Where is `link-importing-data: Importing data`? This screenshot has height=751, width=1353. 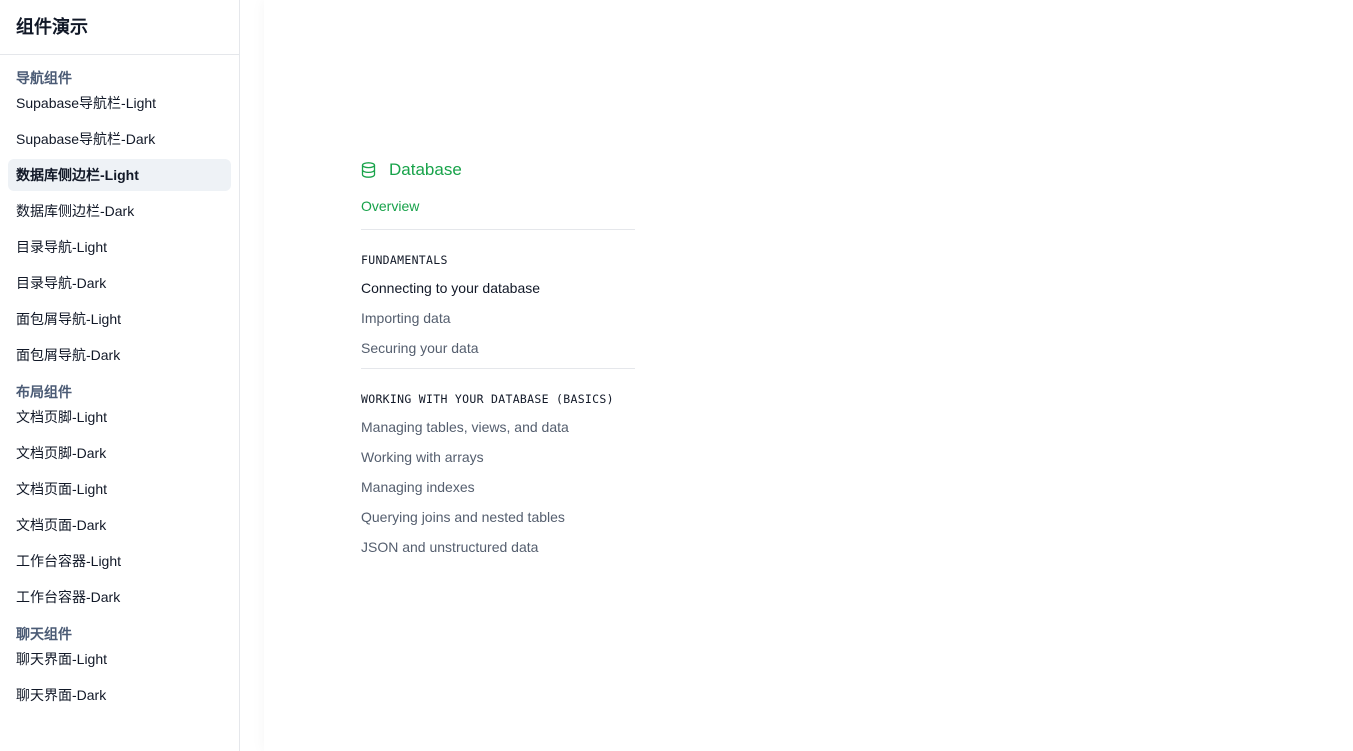 link-importing-data: Importing data is located at coordinates (498, 318).